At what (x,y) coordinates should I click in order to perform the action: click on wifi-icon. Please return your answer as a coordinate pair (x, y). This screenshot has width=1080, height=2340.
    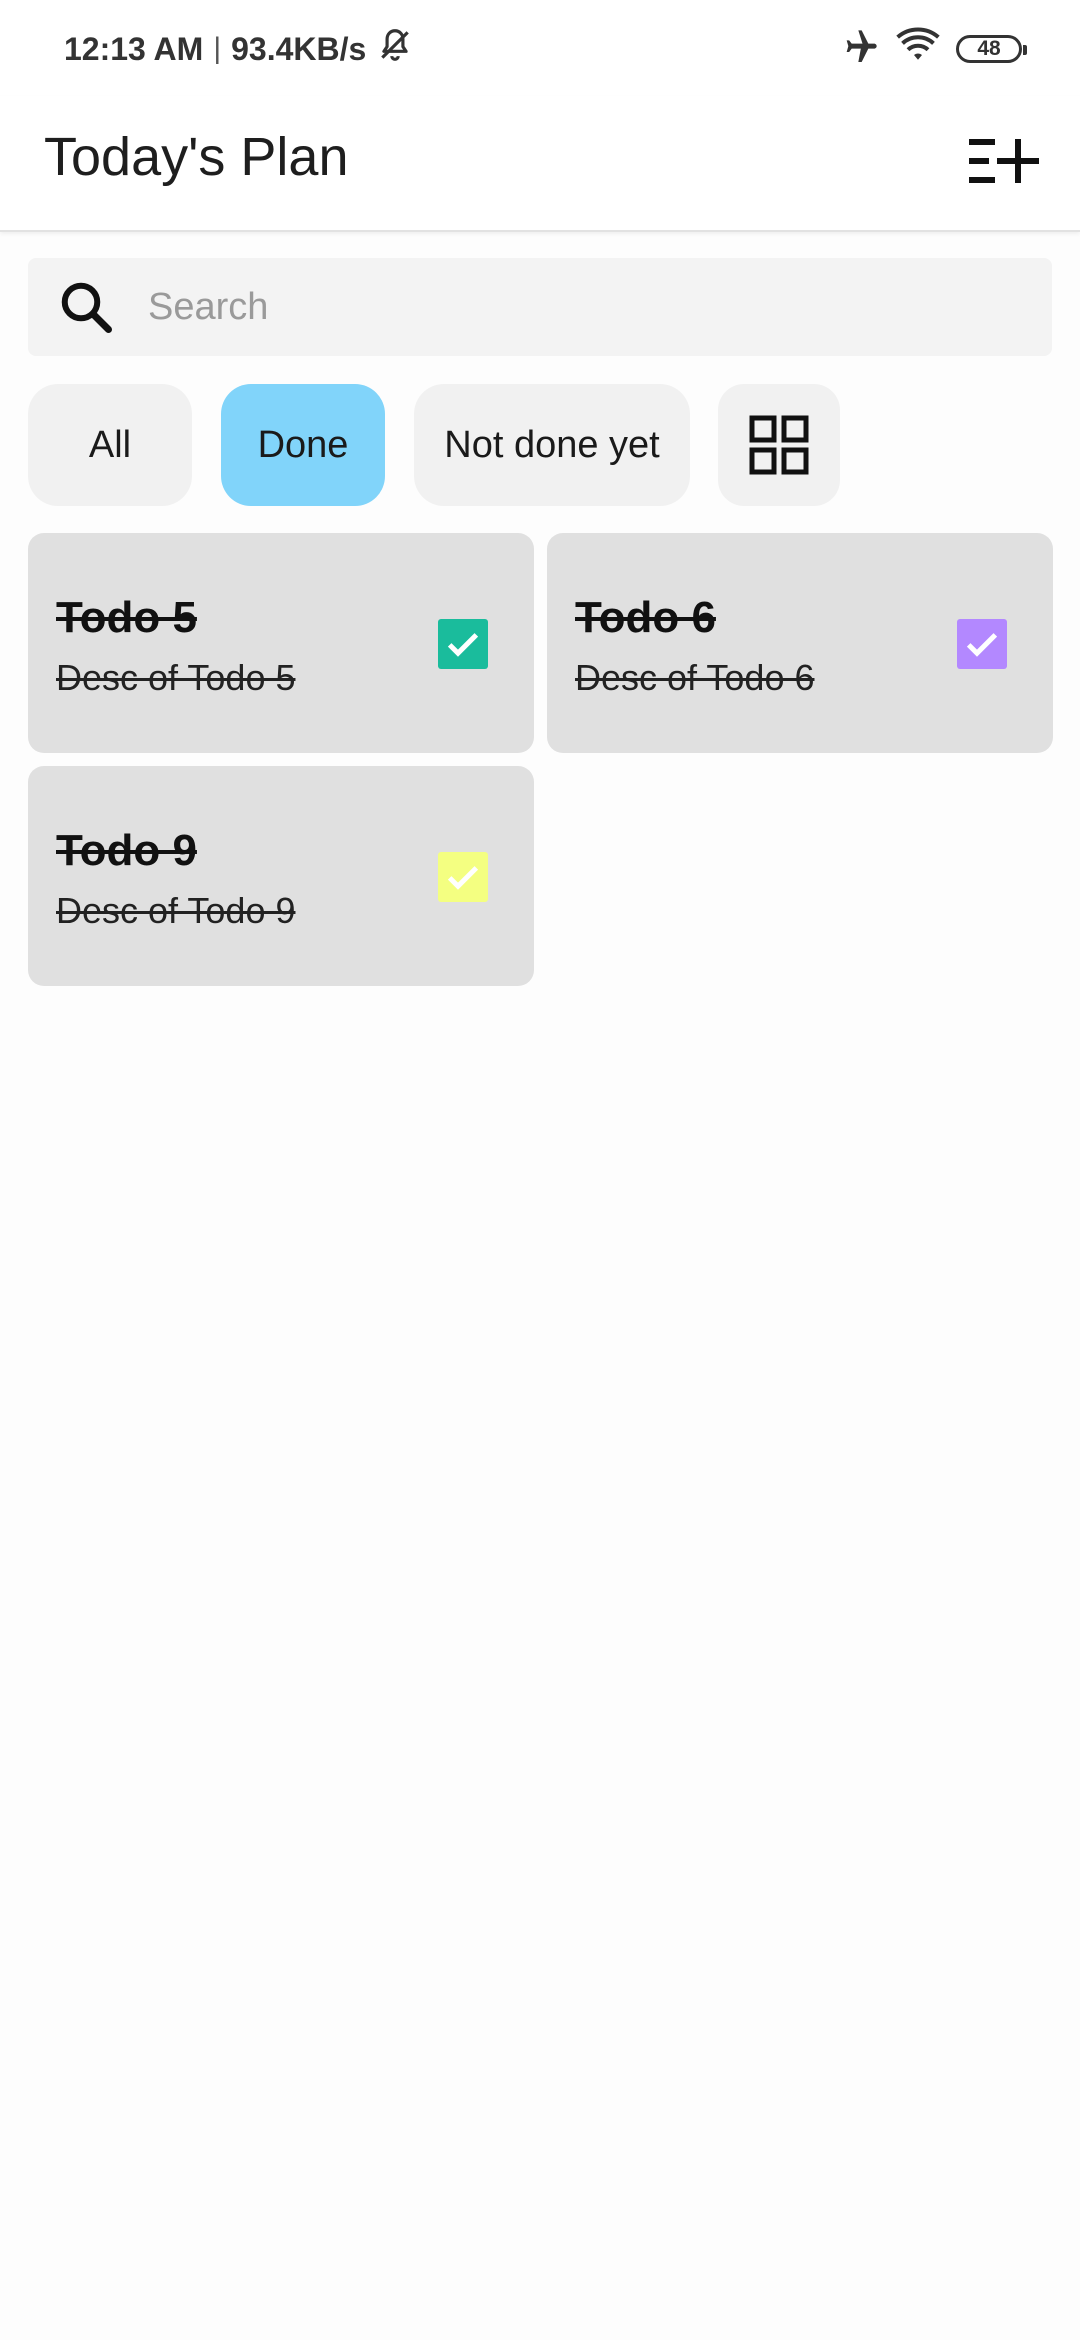
    Looking at the image, I should click on (918, 49).